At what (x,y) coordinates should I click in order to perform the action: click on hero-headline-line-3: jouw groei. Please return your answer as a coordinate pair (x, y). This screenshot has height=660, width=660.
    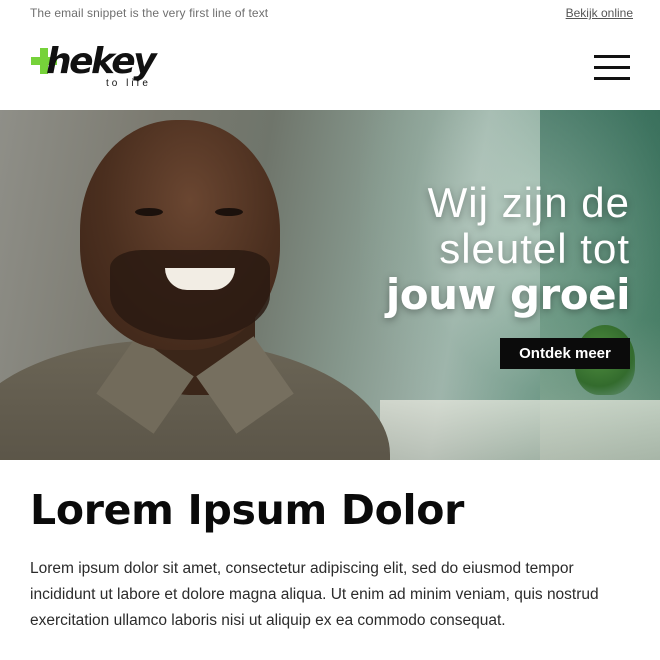
    Looking at the image, I should click on (508, 294).